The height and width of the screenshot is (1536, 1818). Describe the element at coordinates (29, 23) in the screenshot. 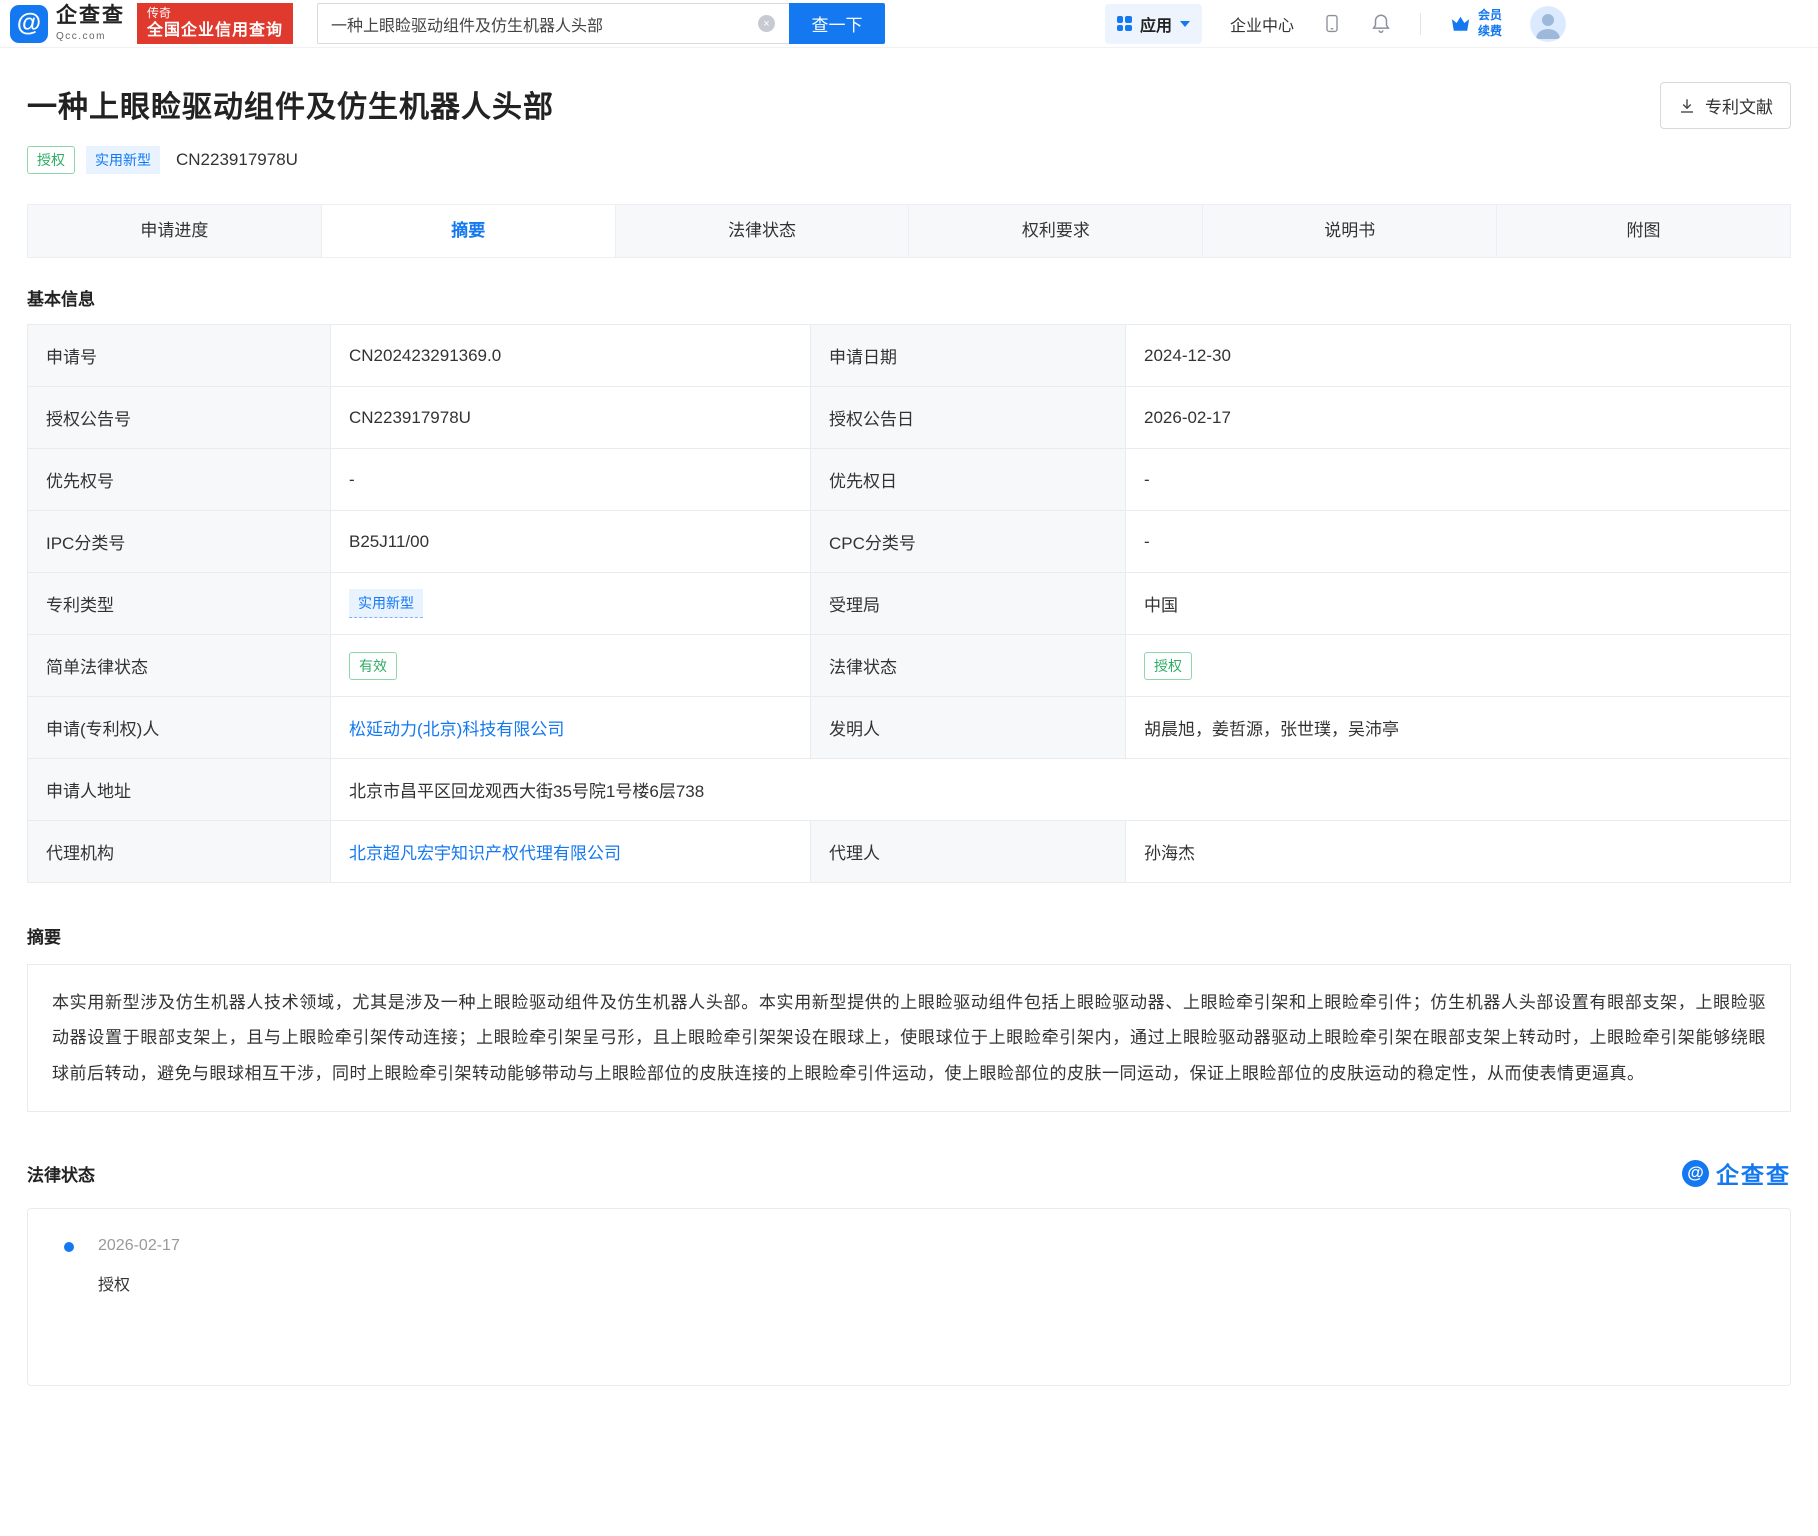

I see `qcc-logo-icon: @` at that location.